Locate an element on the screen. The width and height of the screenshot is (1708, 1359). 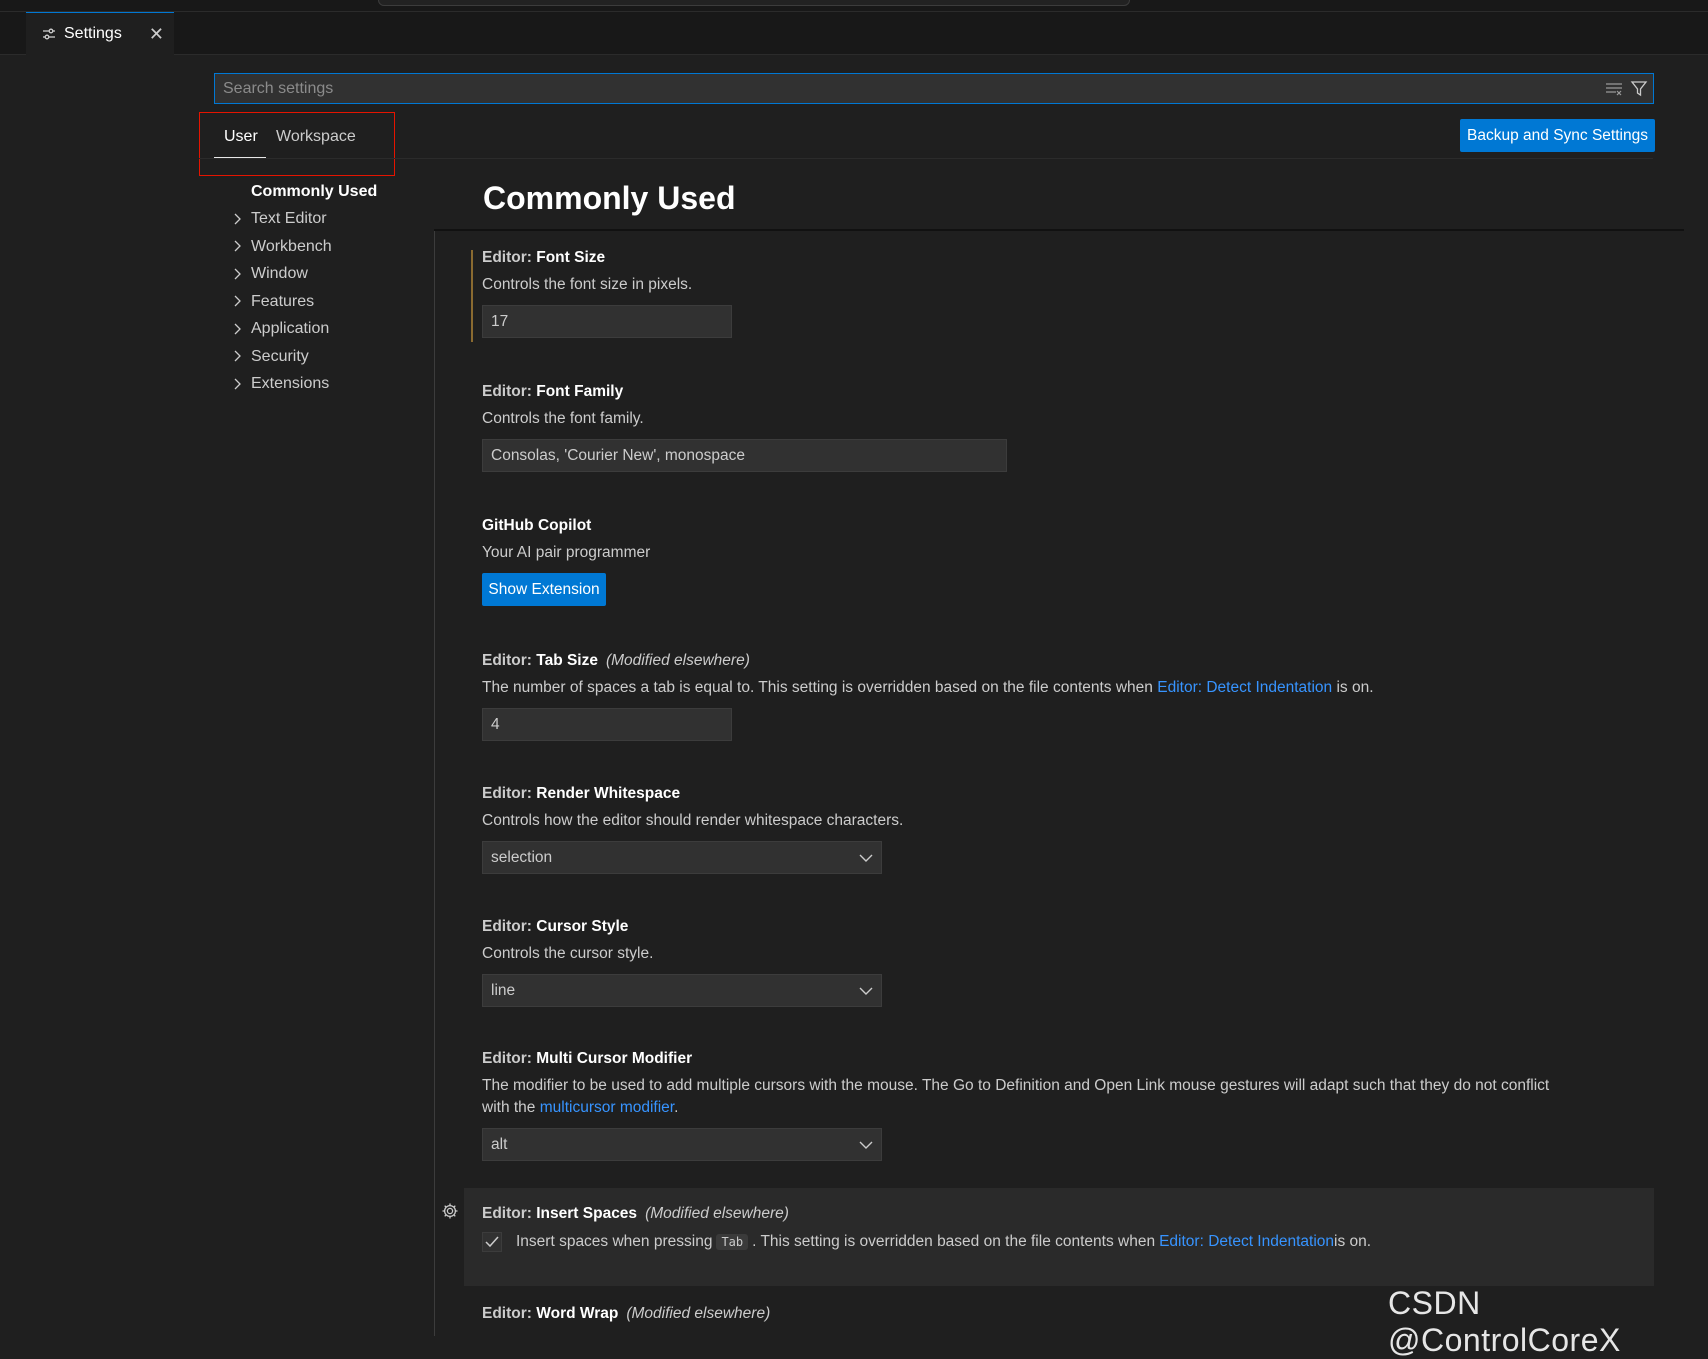
toc-sash is located at coordinates (434, 782).